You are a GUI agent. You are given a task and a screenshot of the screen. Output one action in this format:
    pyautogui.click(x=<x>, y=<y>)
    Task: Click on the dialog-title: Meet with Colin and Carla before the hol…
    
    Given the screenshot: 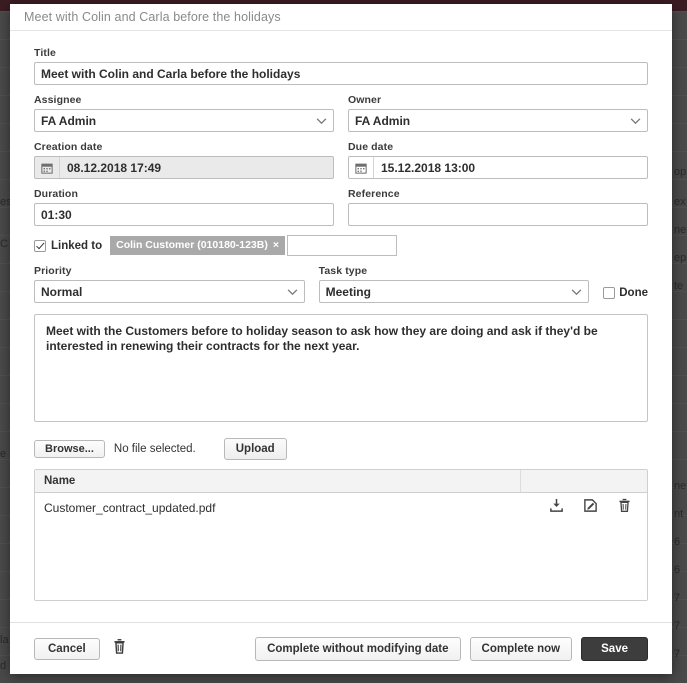 What is the action you would take?
    pyautogui.click(x=152, y=17)
    